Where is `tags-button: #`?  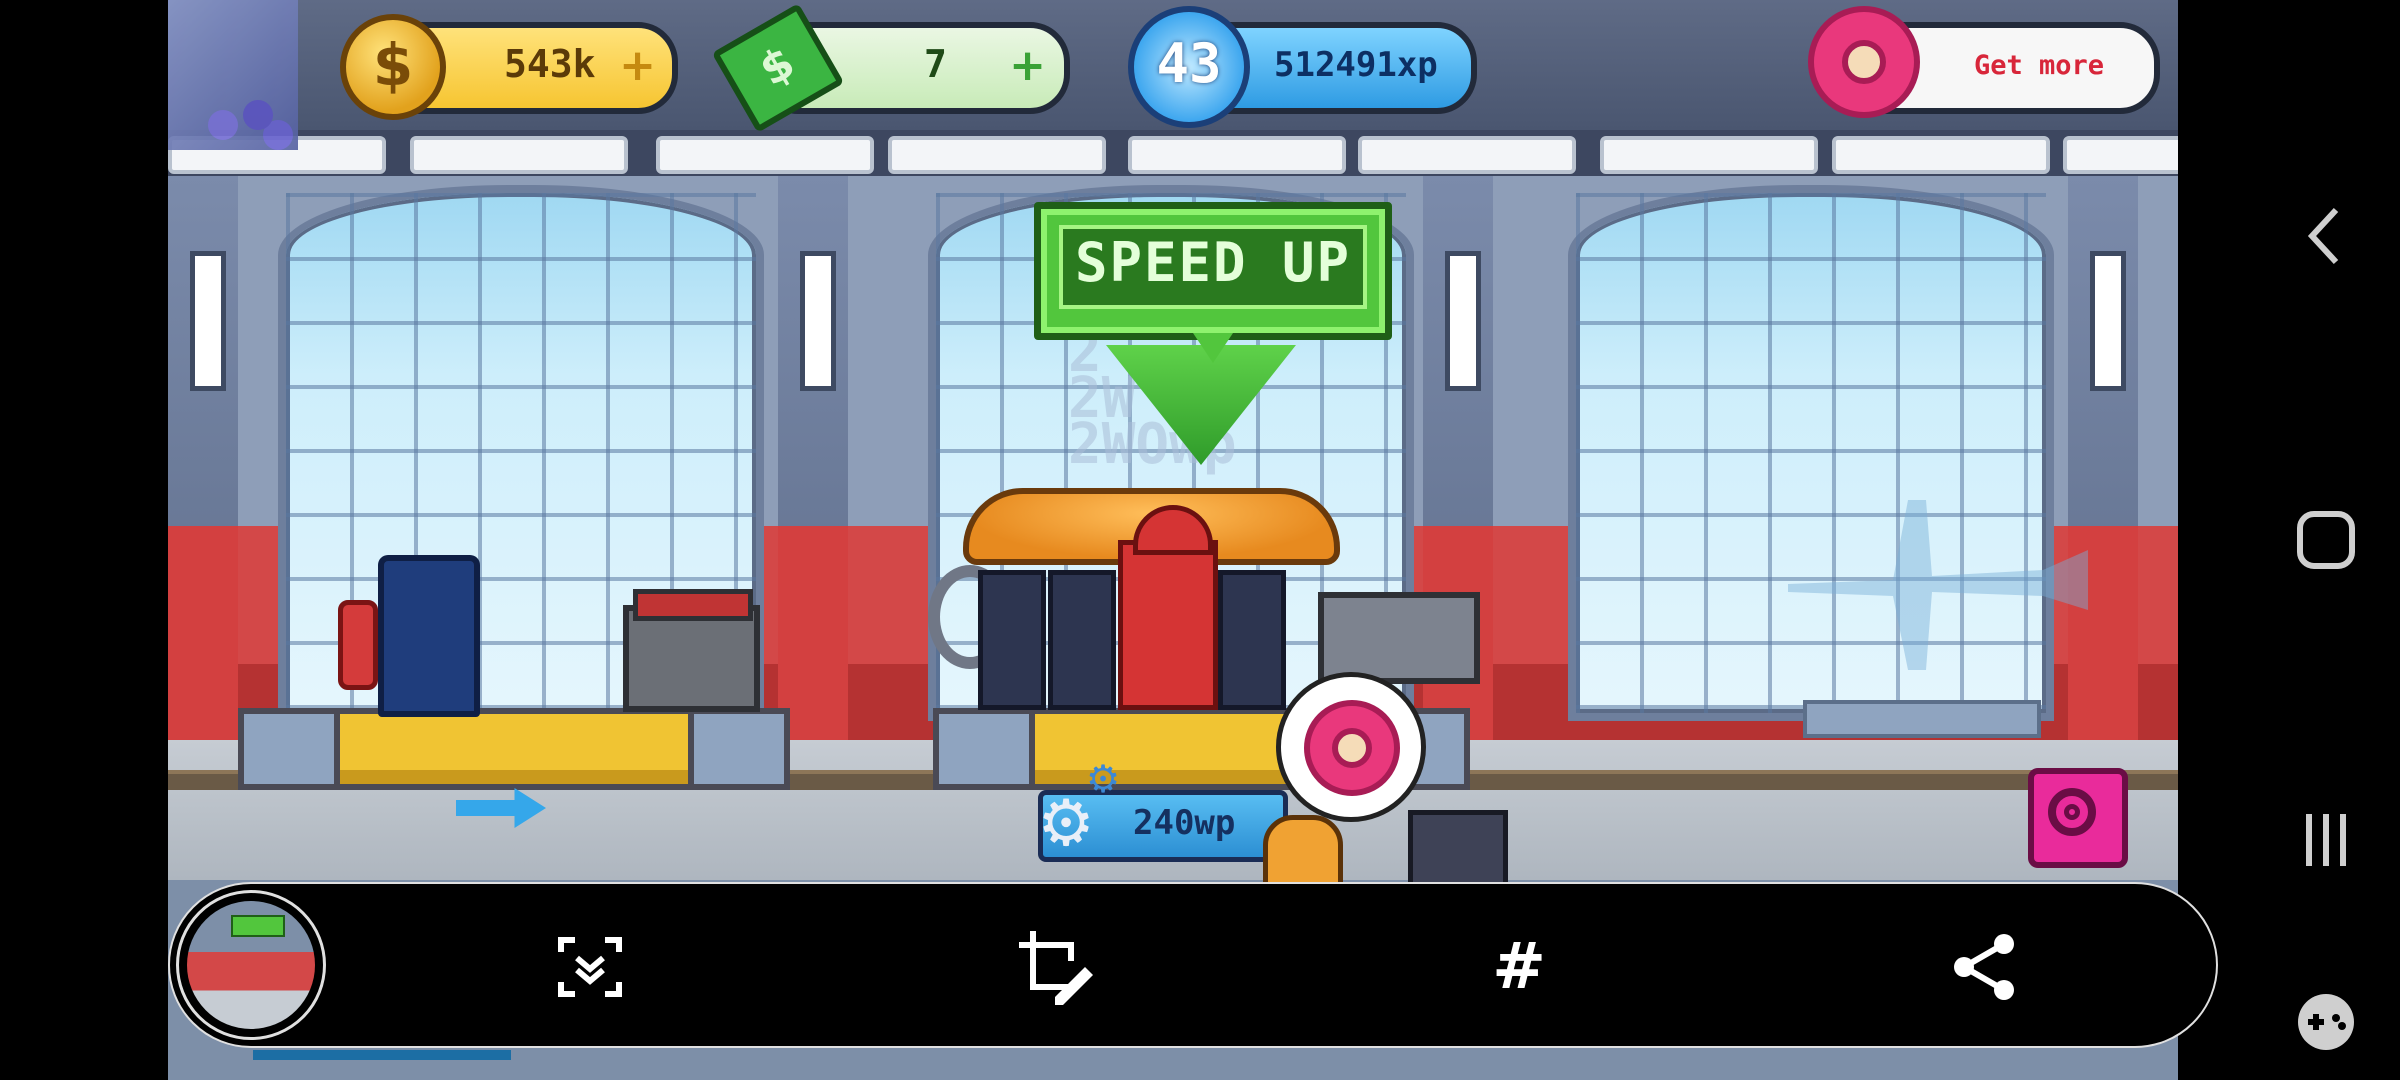 tags-button: # is located at coordinates (1519, 967).